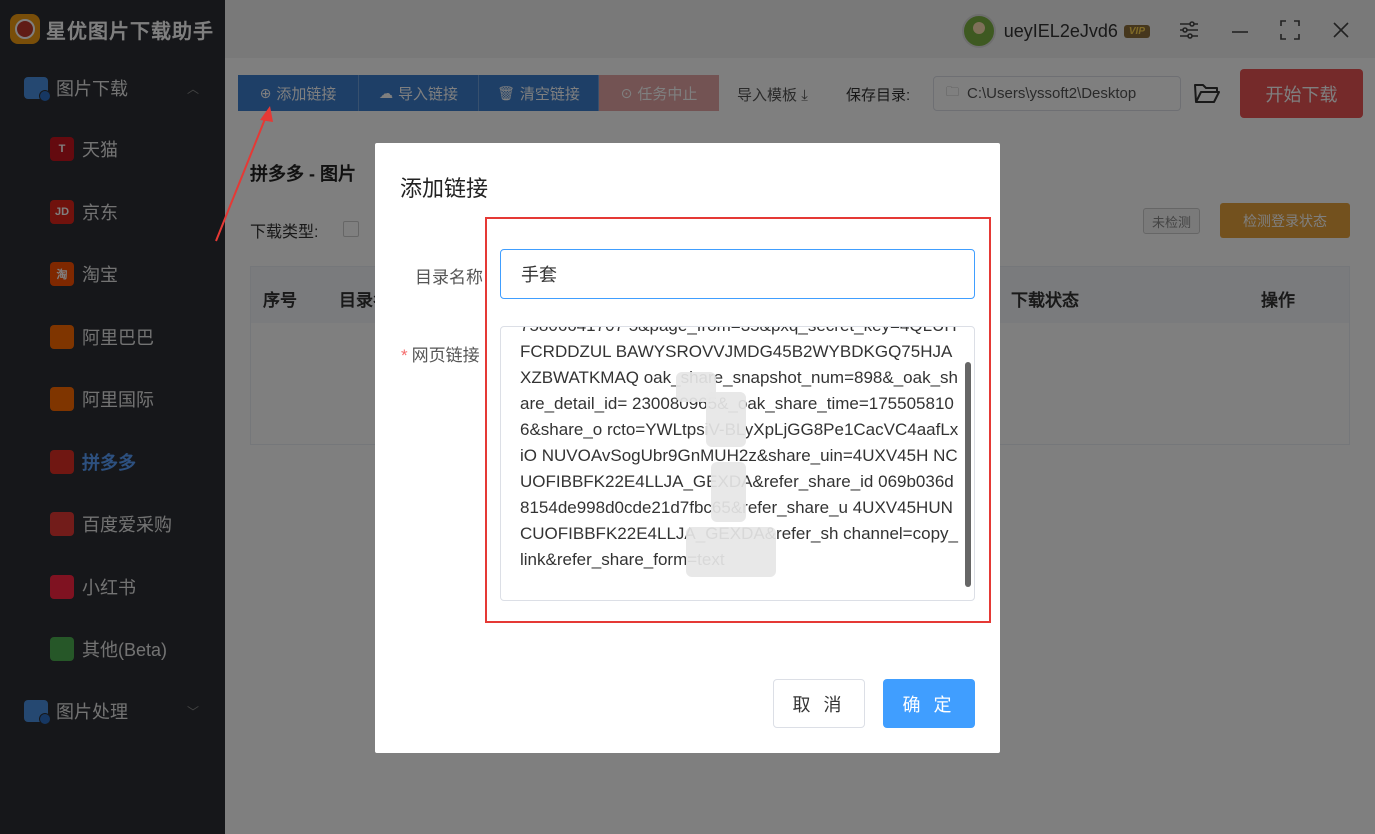 The width and height of the screenshot is (1375, 834). What do you see at coordinates (440, 355) in the screenshot?
I see `url-label: * 网页链接` at bounding box center [440, 355].